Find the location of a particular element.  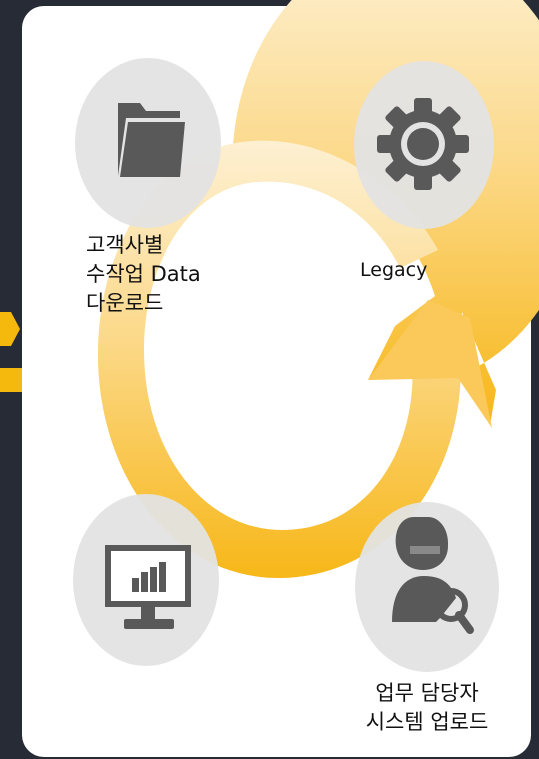

legacy-node-label: Legacy is located at coordinates (393, 270).